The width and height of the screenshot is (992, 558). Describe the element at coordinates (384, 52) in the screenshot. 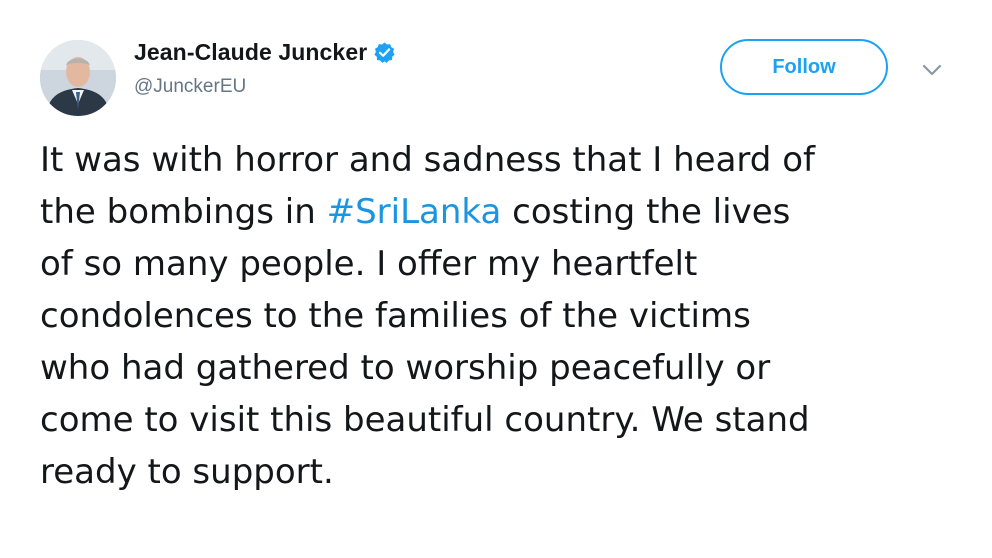

I see `verified-badge-icon` at that location.